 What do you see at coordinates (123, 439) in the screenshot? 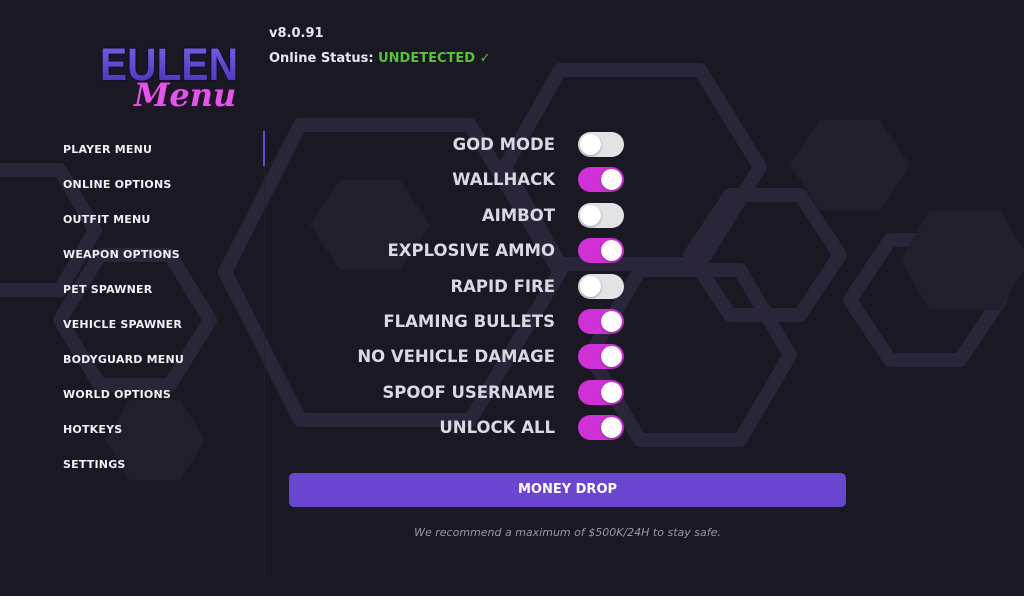
I see `sidebar-item-hotkeys: HOTKEYS` at bounding box center [123, 439].